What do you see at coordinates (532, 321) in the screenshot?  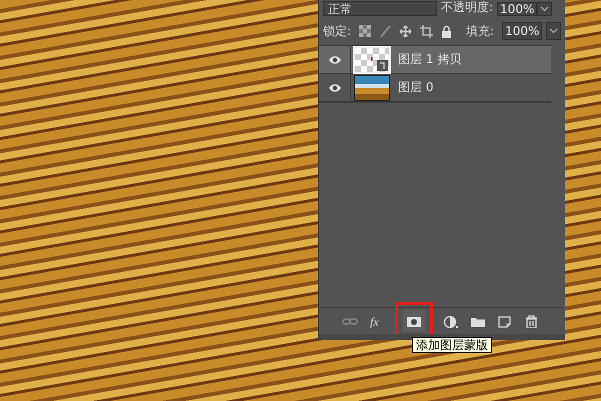 I see `trash-icon` at bounding box center [532, 321].